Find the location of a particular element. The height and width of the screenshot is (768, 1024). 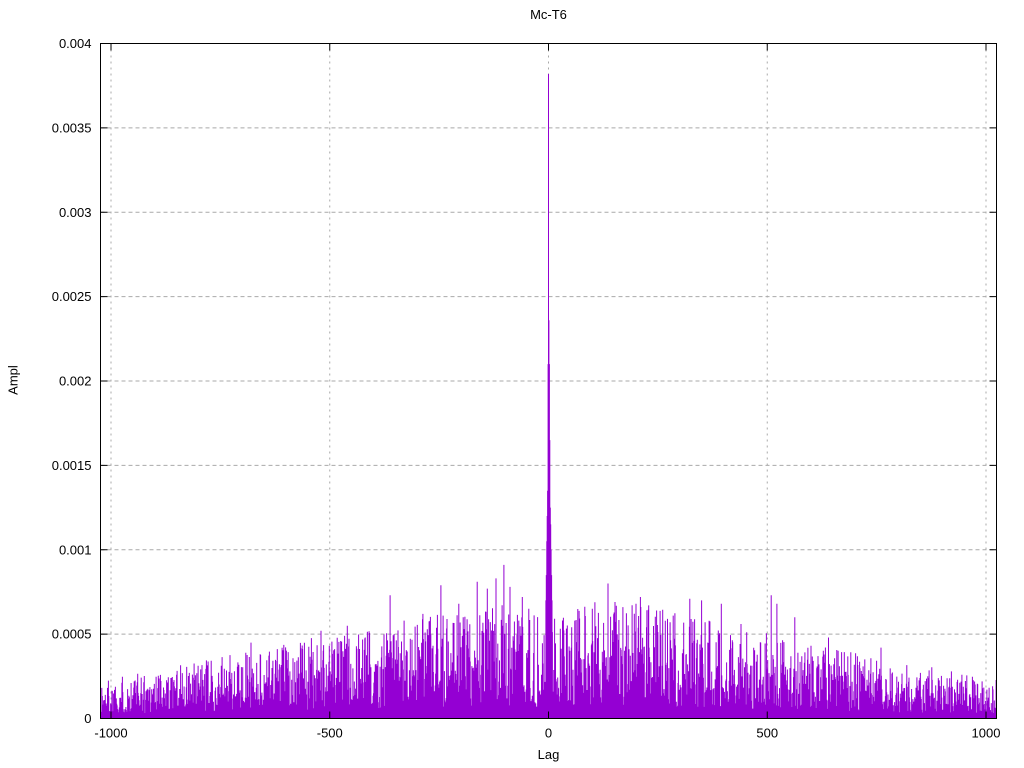

y-tick-label: 0.0005 is located at coordinates (72, 634).